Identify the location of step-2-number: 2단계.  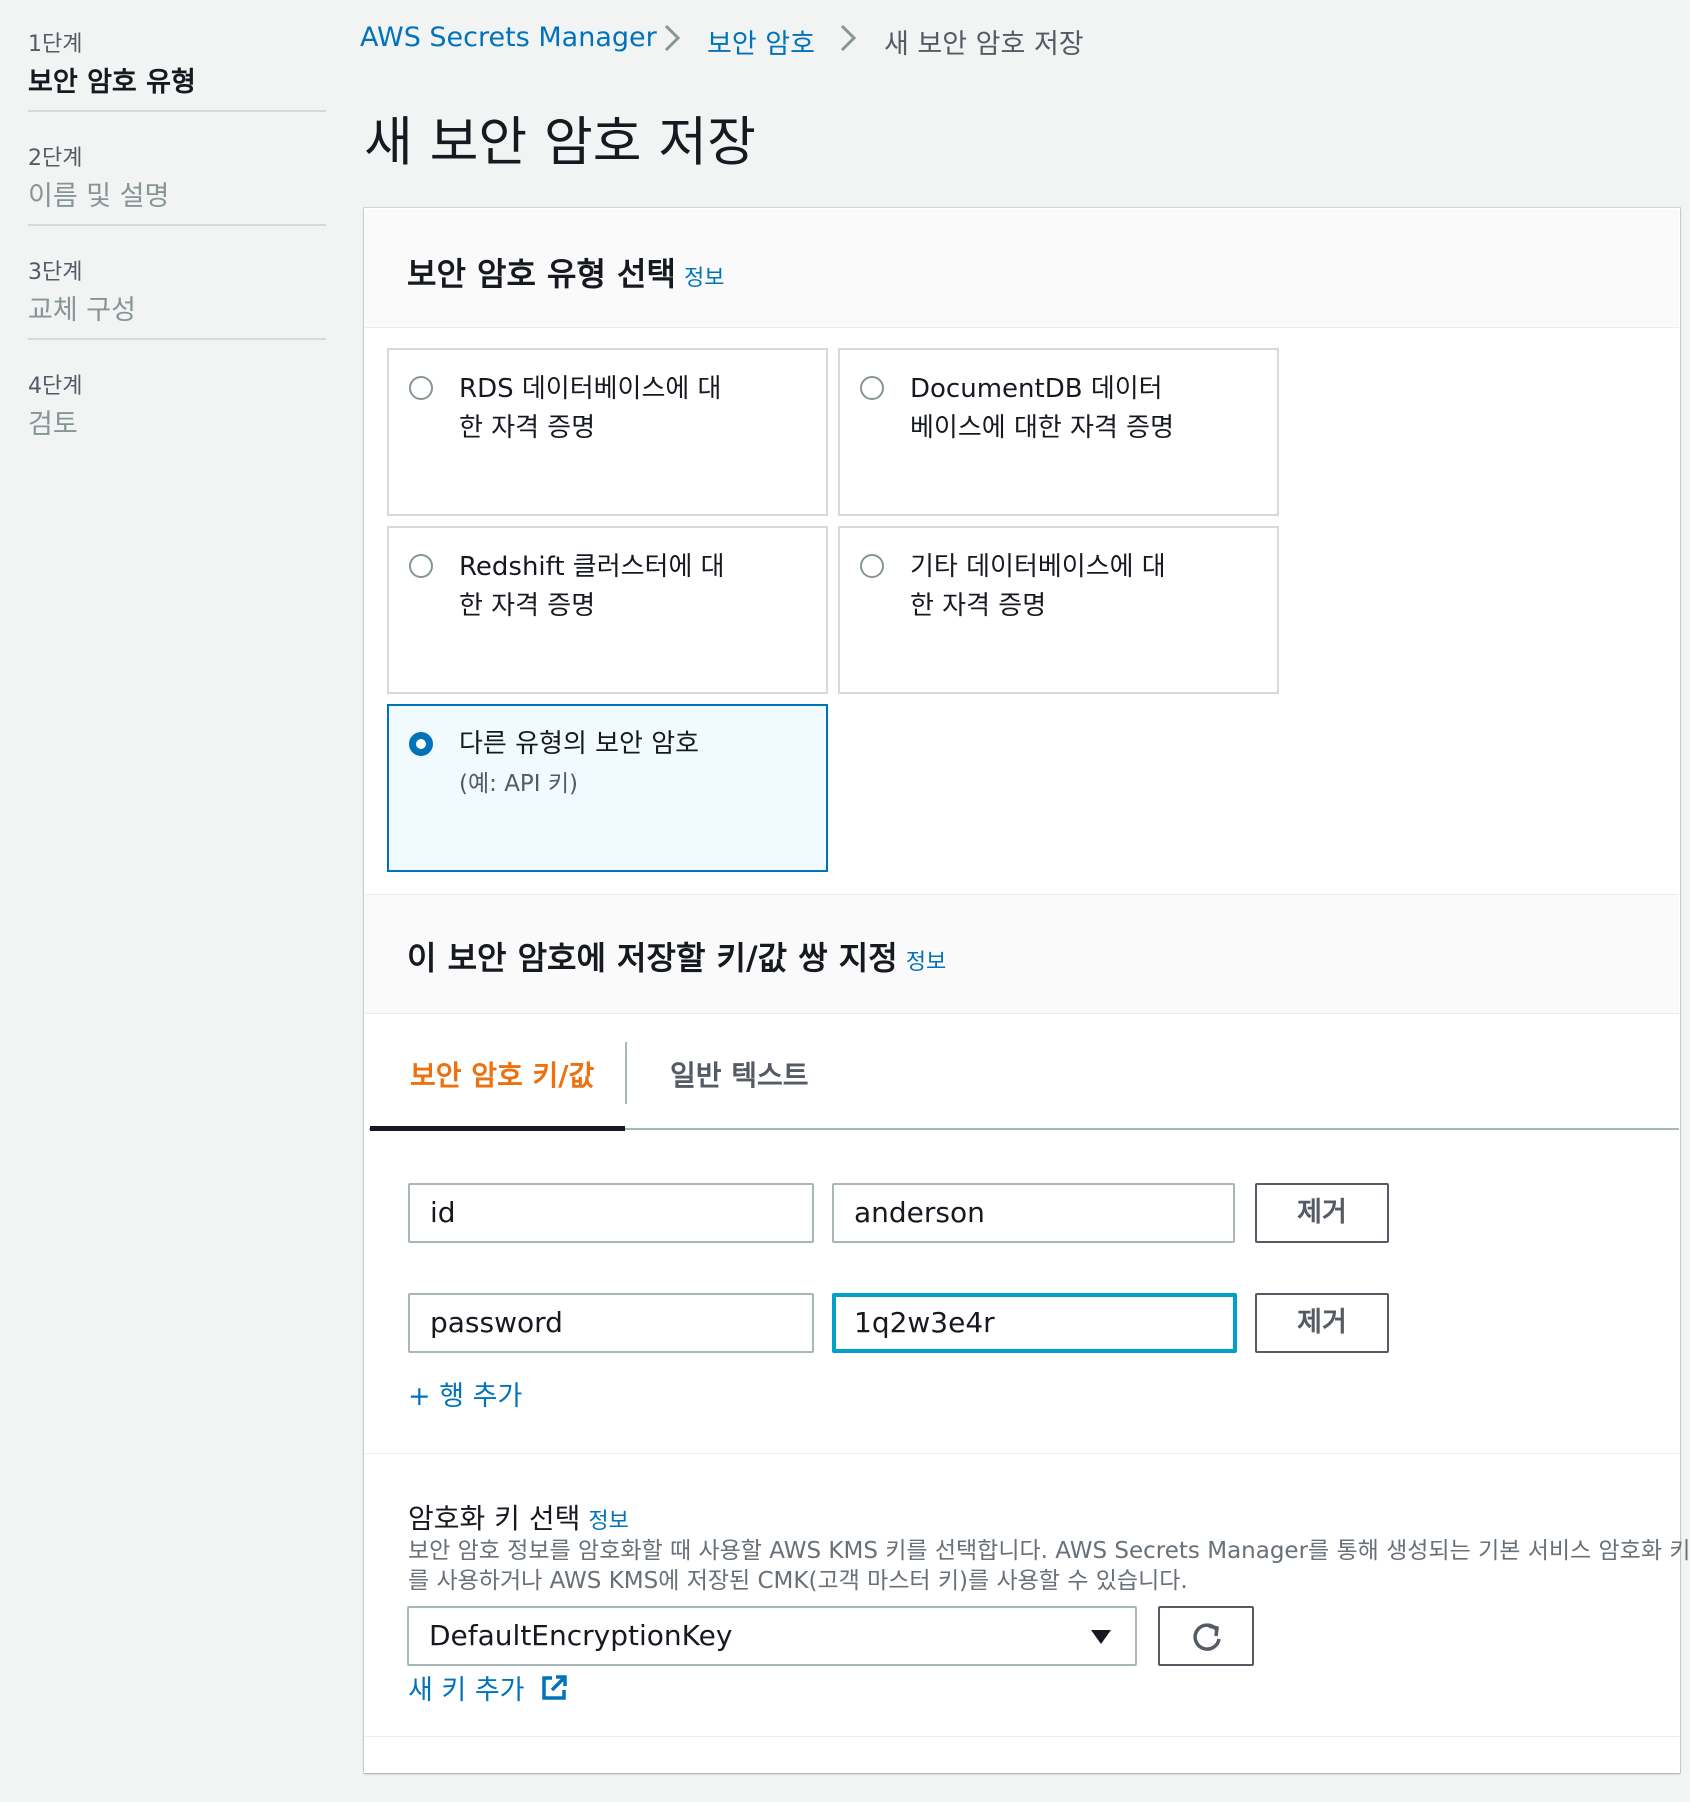
(55, 158).